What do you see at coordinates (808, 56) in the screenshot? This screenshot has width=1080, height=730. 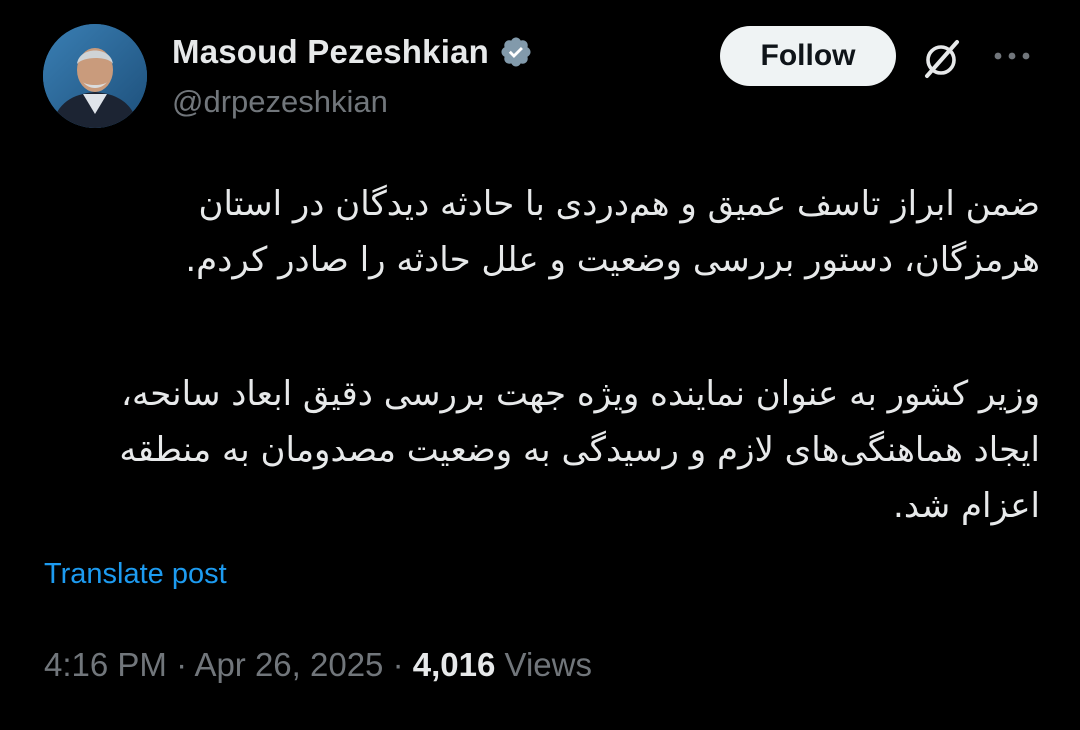 I see `follow-button: Follow` at bounding box center [808, 56].